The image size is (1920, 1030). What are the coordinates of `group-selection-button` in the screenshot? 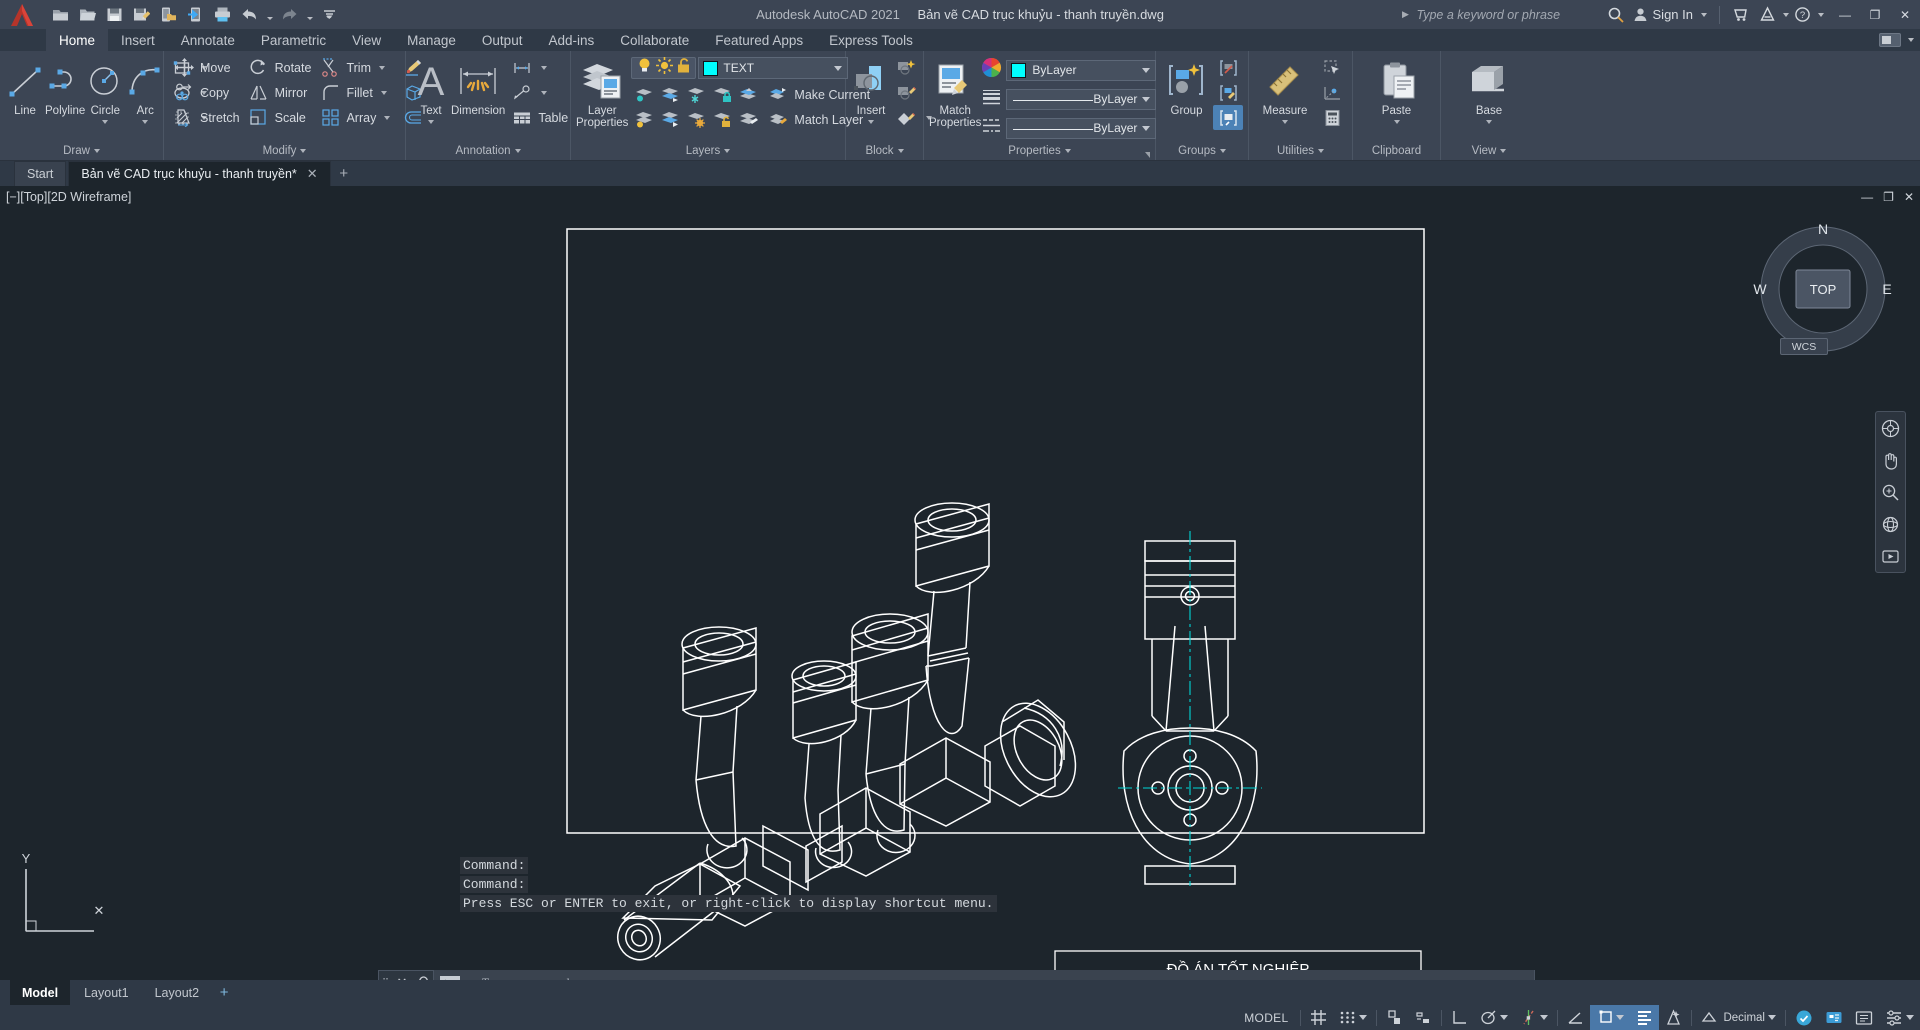 It's located at (1228, 117).